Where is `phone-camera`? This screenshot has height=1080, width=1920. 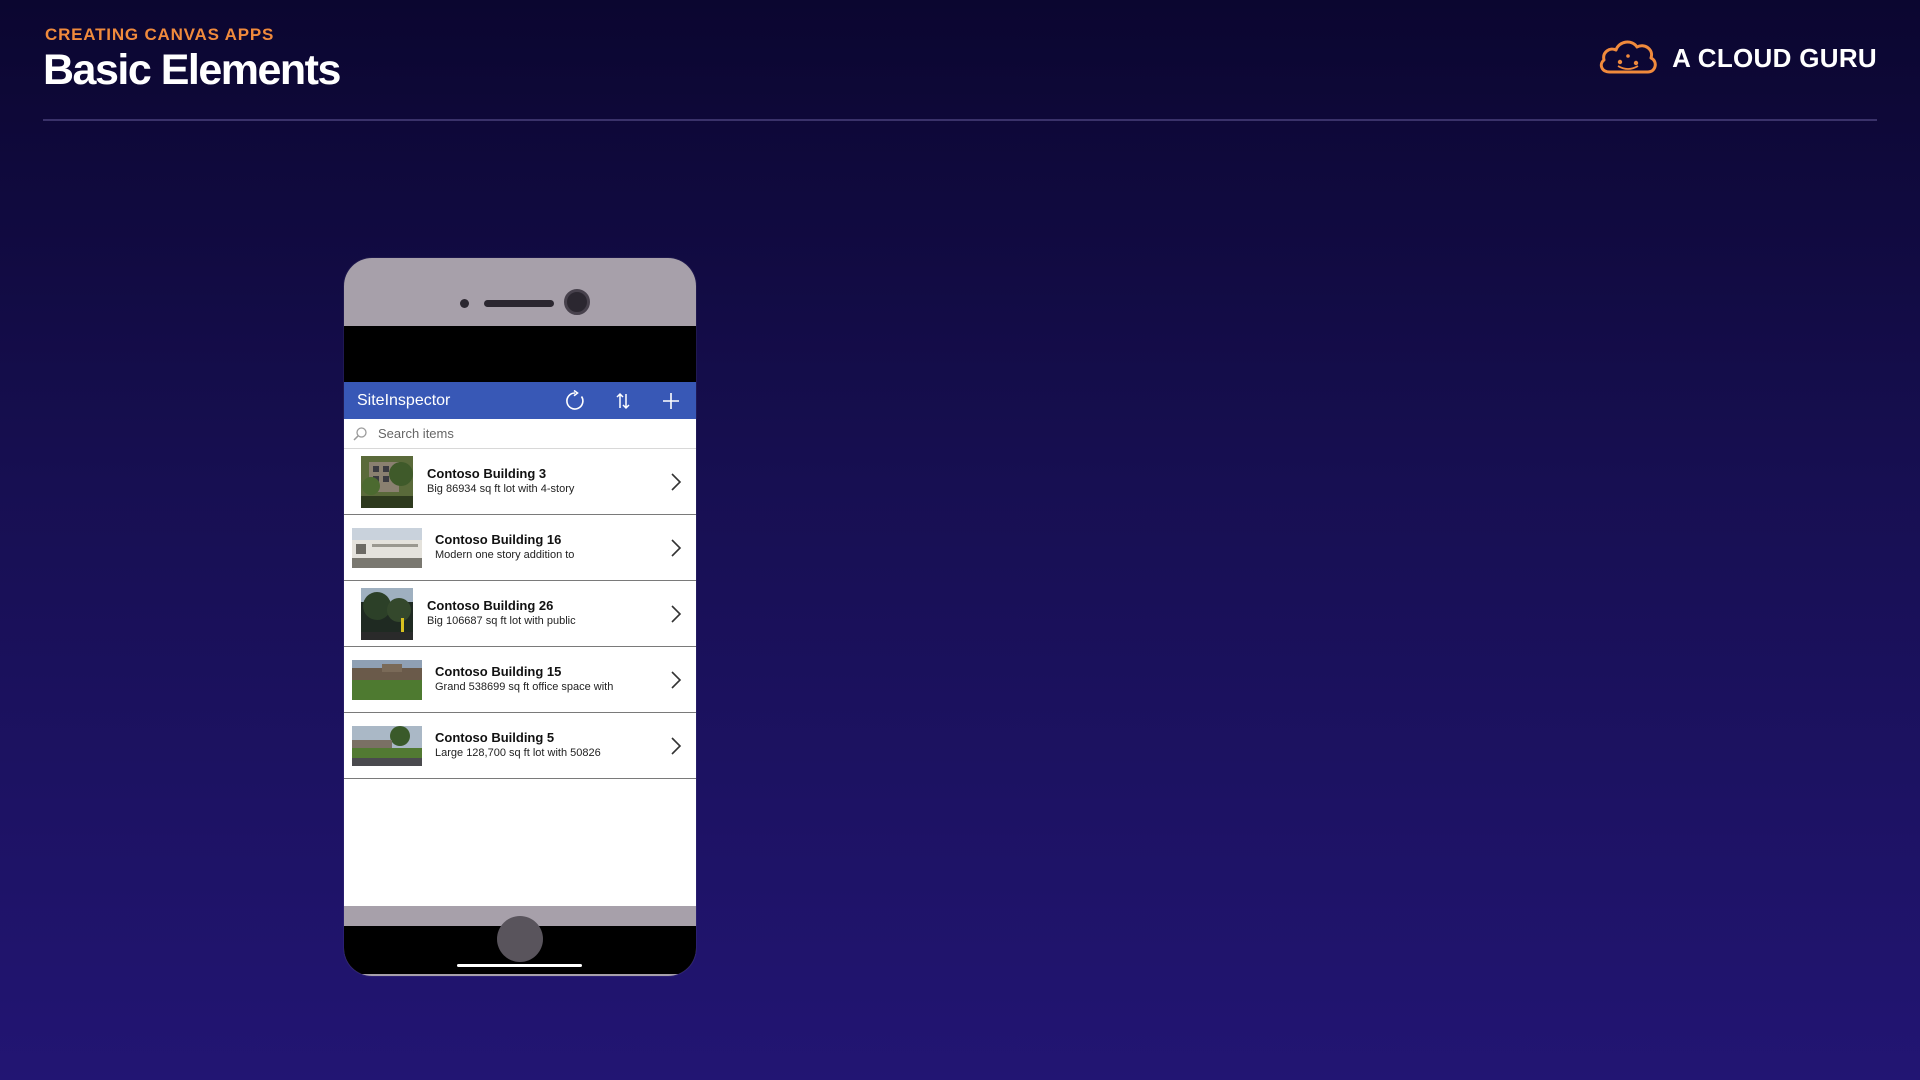 phone-camera is located at coordinates (577, 302).